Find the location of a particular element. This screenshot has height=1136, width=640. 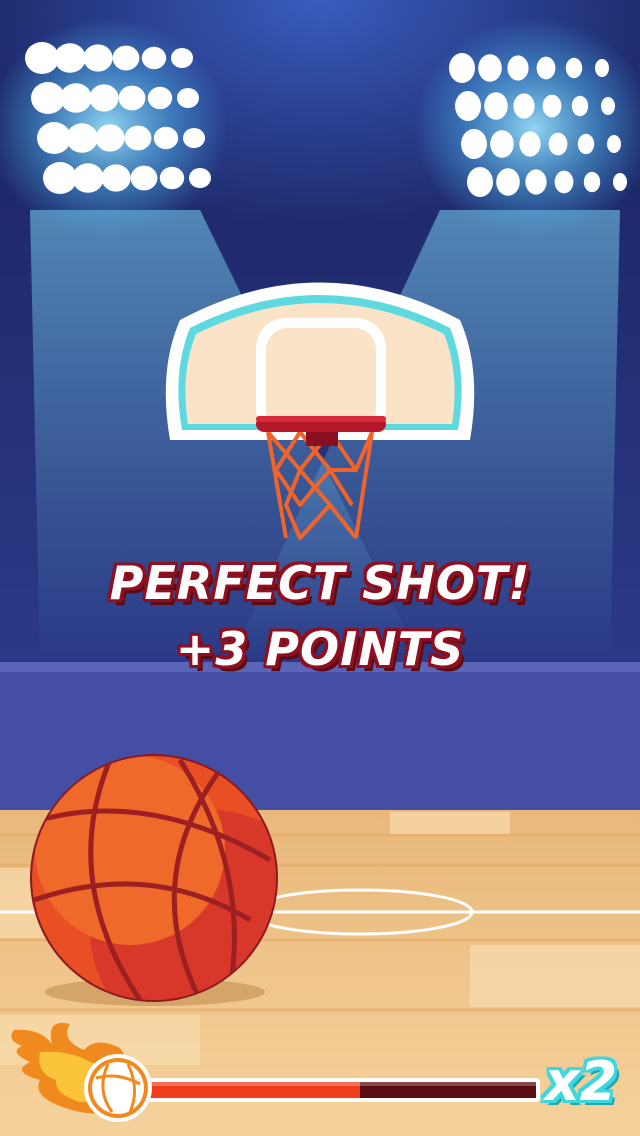

score-multiplier: x2 is located at coordinates (581, 1081).